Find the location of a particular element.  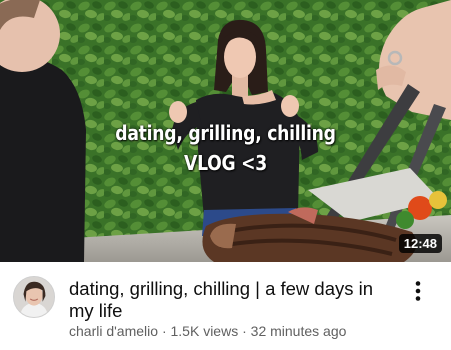

more-options-button is located at coordinates (418, 291).